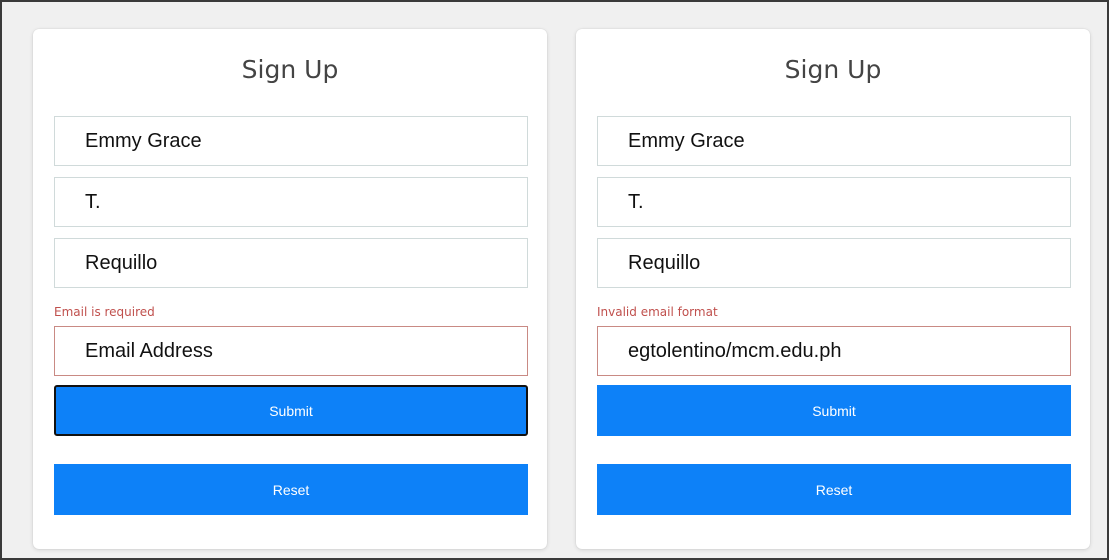 The height and width of the screenshot is (560, 1109). What do you see at coordinates (834, 351) in the screenshot?
I see `email-field: egtolentino/mcm.edu.ph` at bounding box center [834, 351].